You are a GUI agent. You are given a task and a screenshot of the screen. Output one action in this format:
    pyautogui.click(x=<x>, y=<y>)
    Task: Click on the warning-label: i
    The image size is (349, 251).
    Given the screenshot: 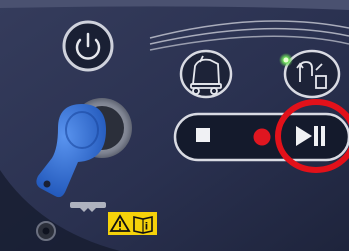 What is the action you would take?
    pyautogui.click(x=132, y=223)
    